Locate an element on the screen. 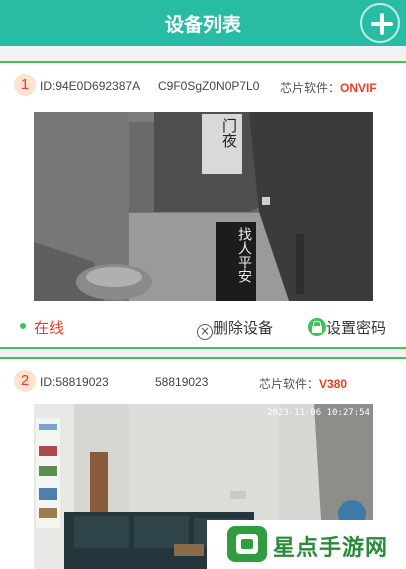  camera-timestamp: 2023-11-06 10:27:54 is located at coordinates (318, 413).